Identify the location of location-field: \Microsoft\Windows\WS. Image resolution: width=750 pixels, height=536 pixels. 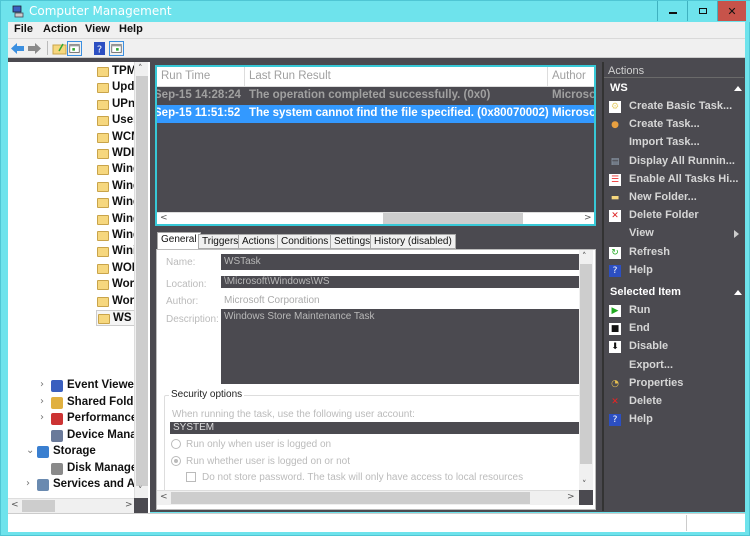
(400, 282).